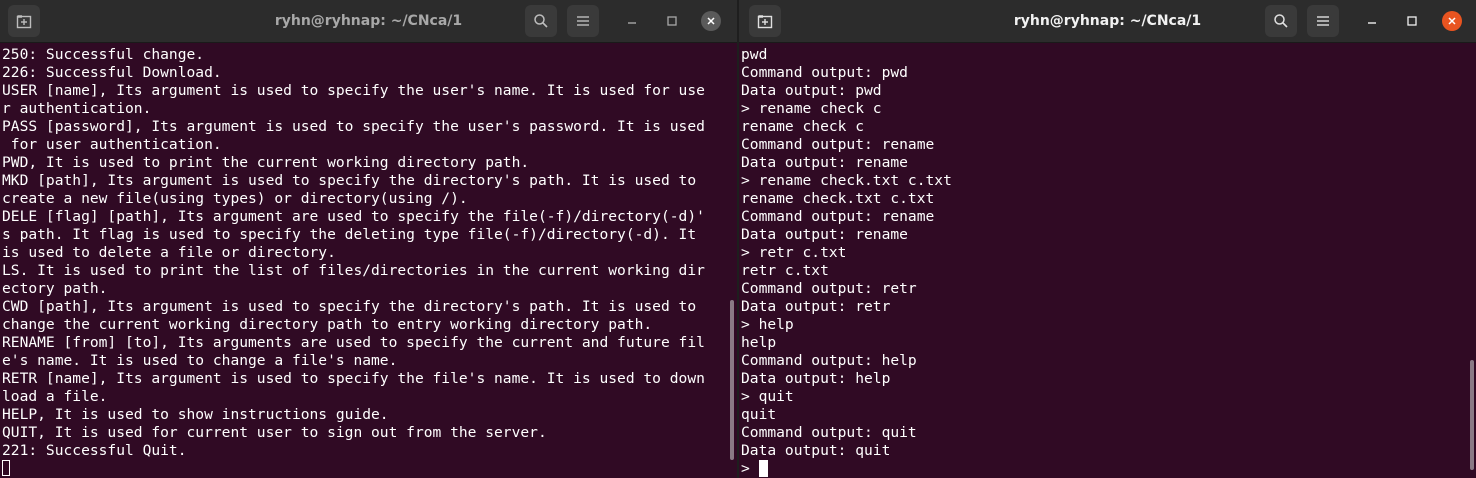  I want to click on terminal-line: 226: Successful Download., so click(112, 72).